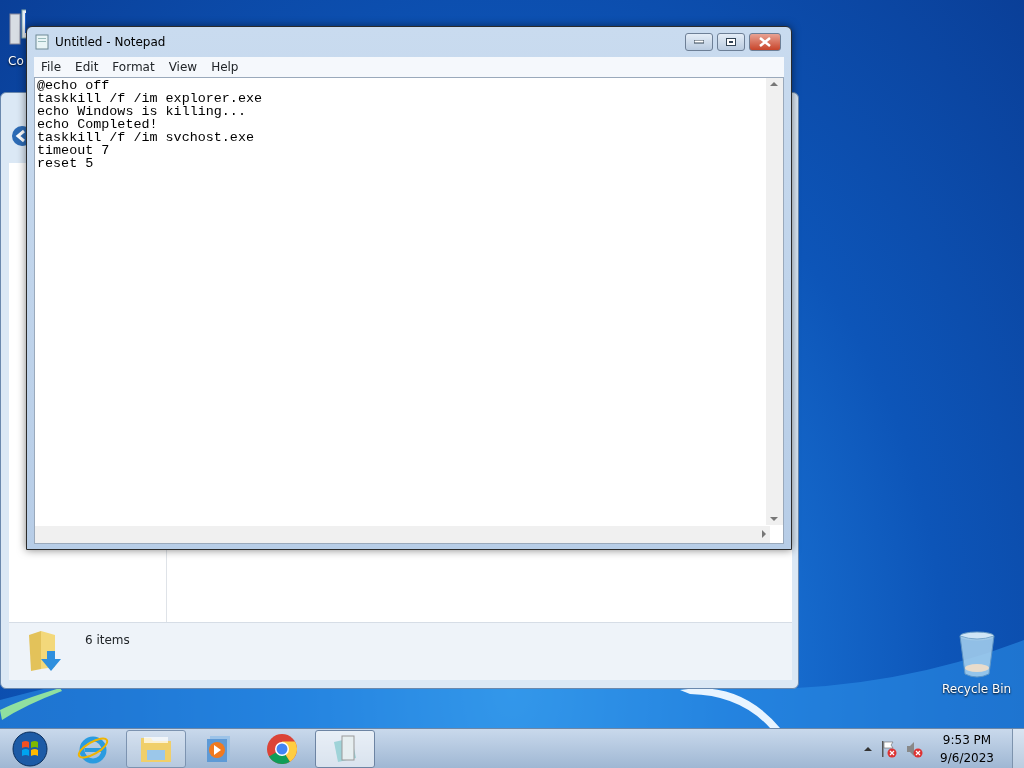 Image resolution: width=1024 pixels, height=768 pixels. Describe the element at coordinates (110, 42) in the screenshot. I see `window-title: Untitled - Notepad` at that location.